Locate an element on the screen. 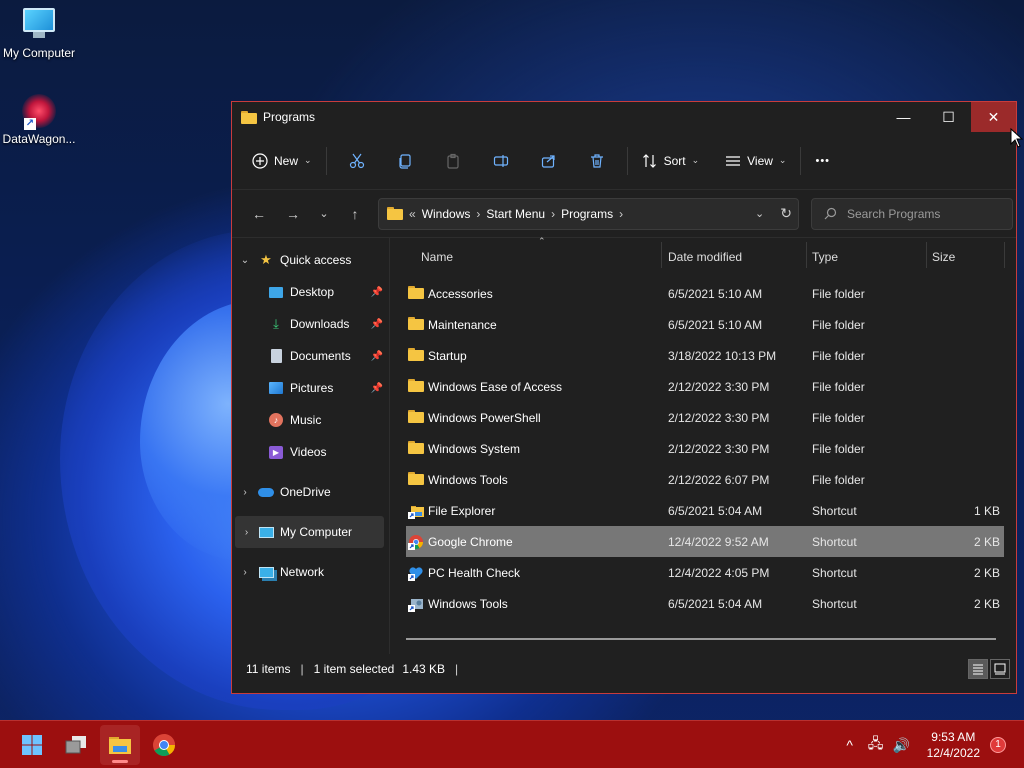 This screenshot has height=768, width=1024. chevron-up-icon: ^ is located at coordinates (850, 745).